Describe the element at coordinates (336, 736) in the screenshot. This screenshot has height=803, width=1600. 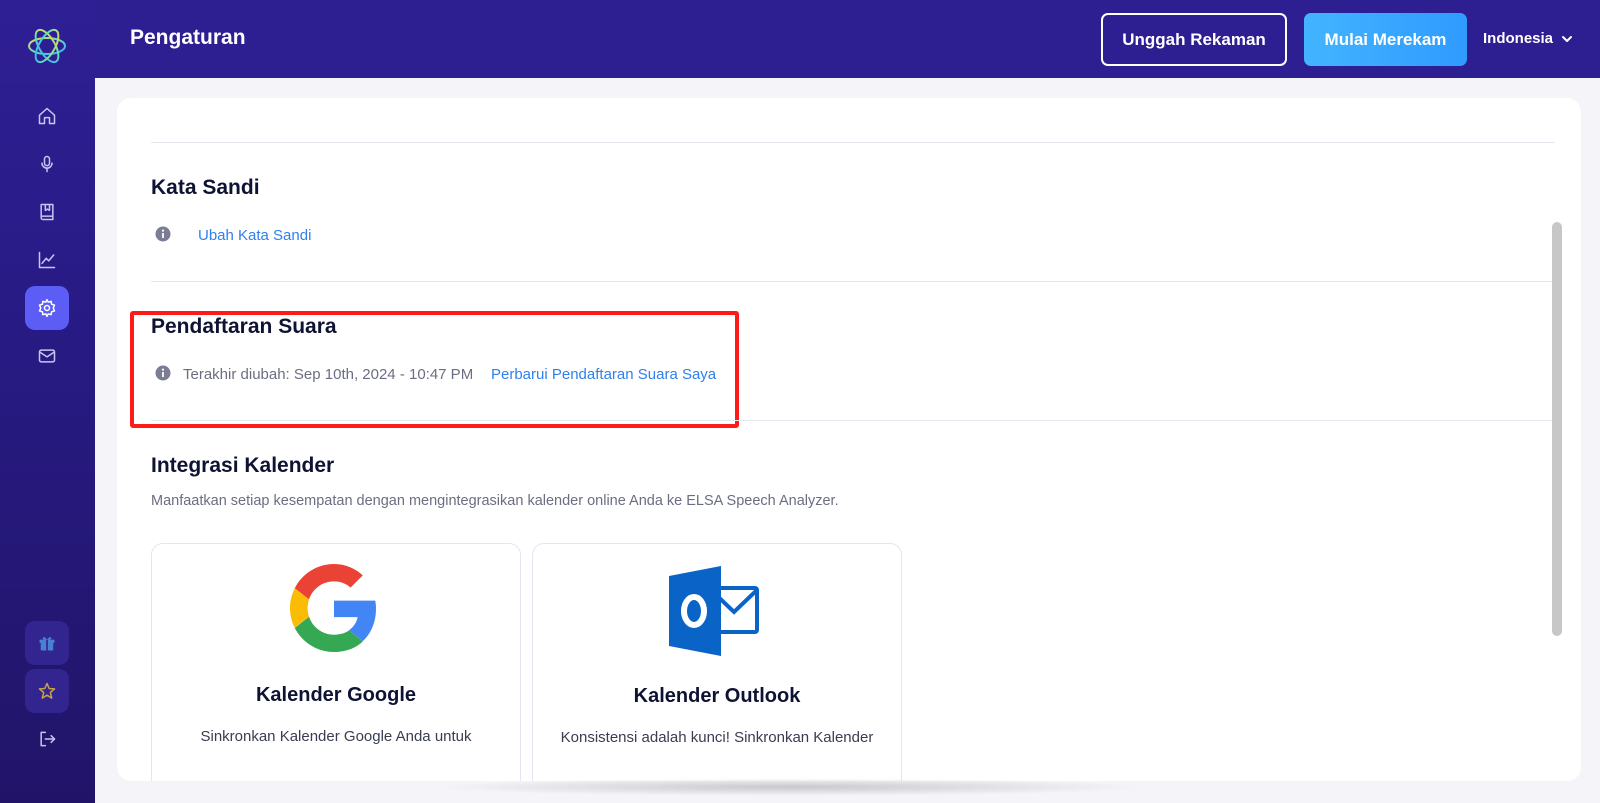
I see `google-calendar-description: Sinkronkan Kalender Google Anda untuk` at that location.